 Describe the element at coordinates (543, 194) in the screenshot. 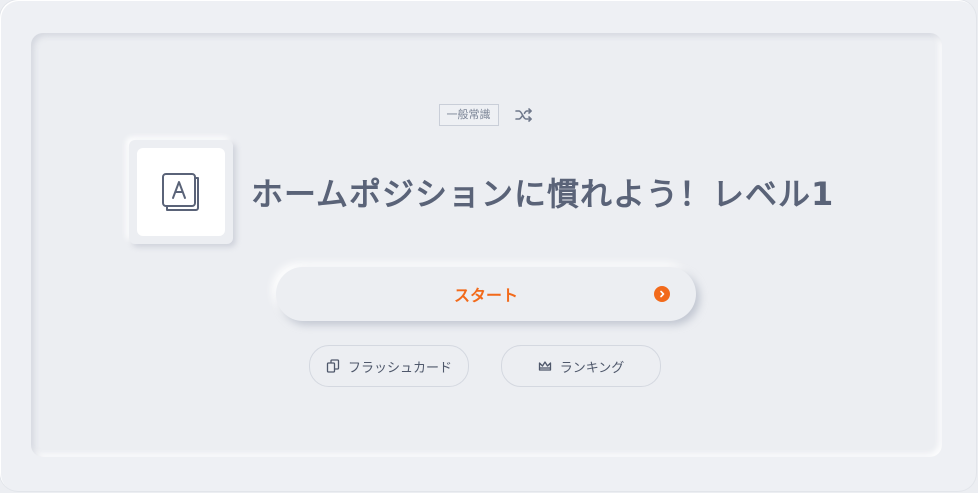

I see `quiz-title: ホームポジションに慣れよう！レベル1` at that location.